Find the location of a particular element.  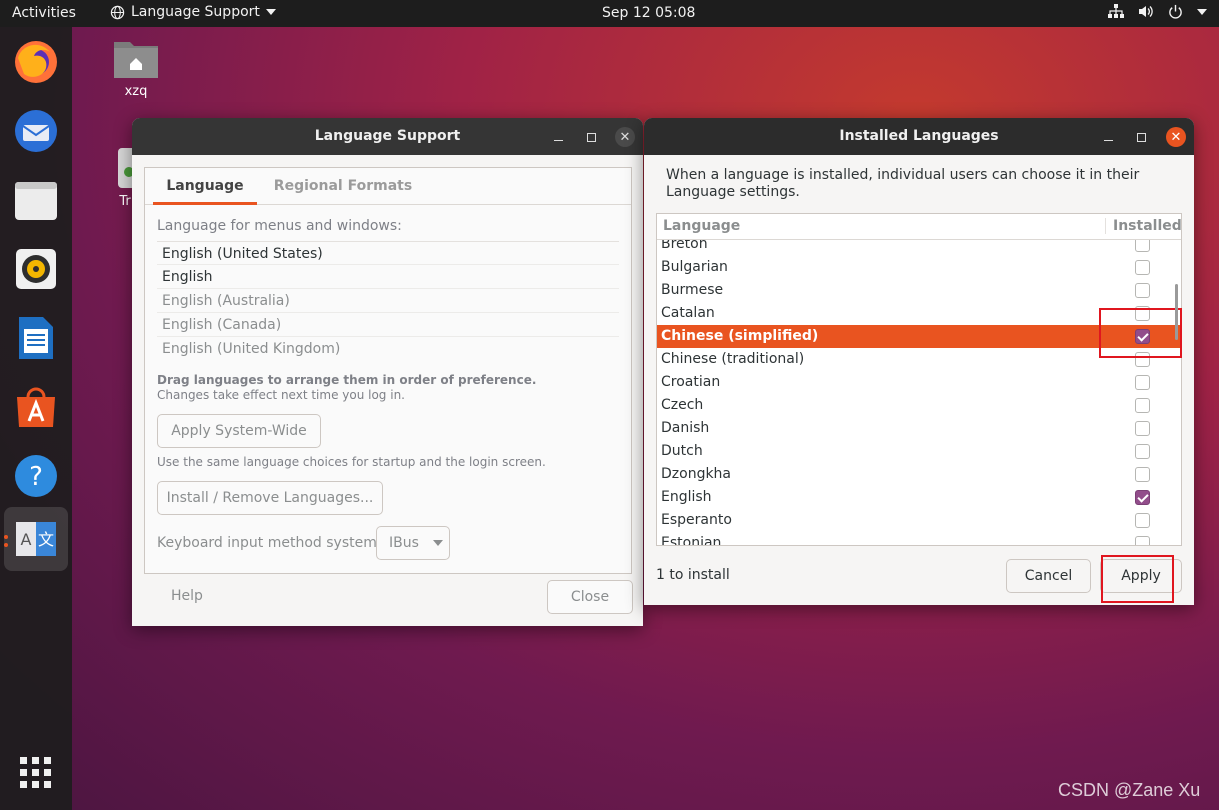

rhythmbox-launcher is located at coordinates (36, 269).